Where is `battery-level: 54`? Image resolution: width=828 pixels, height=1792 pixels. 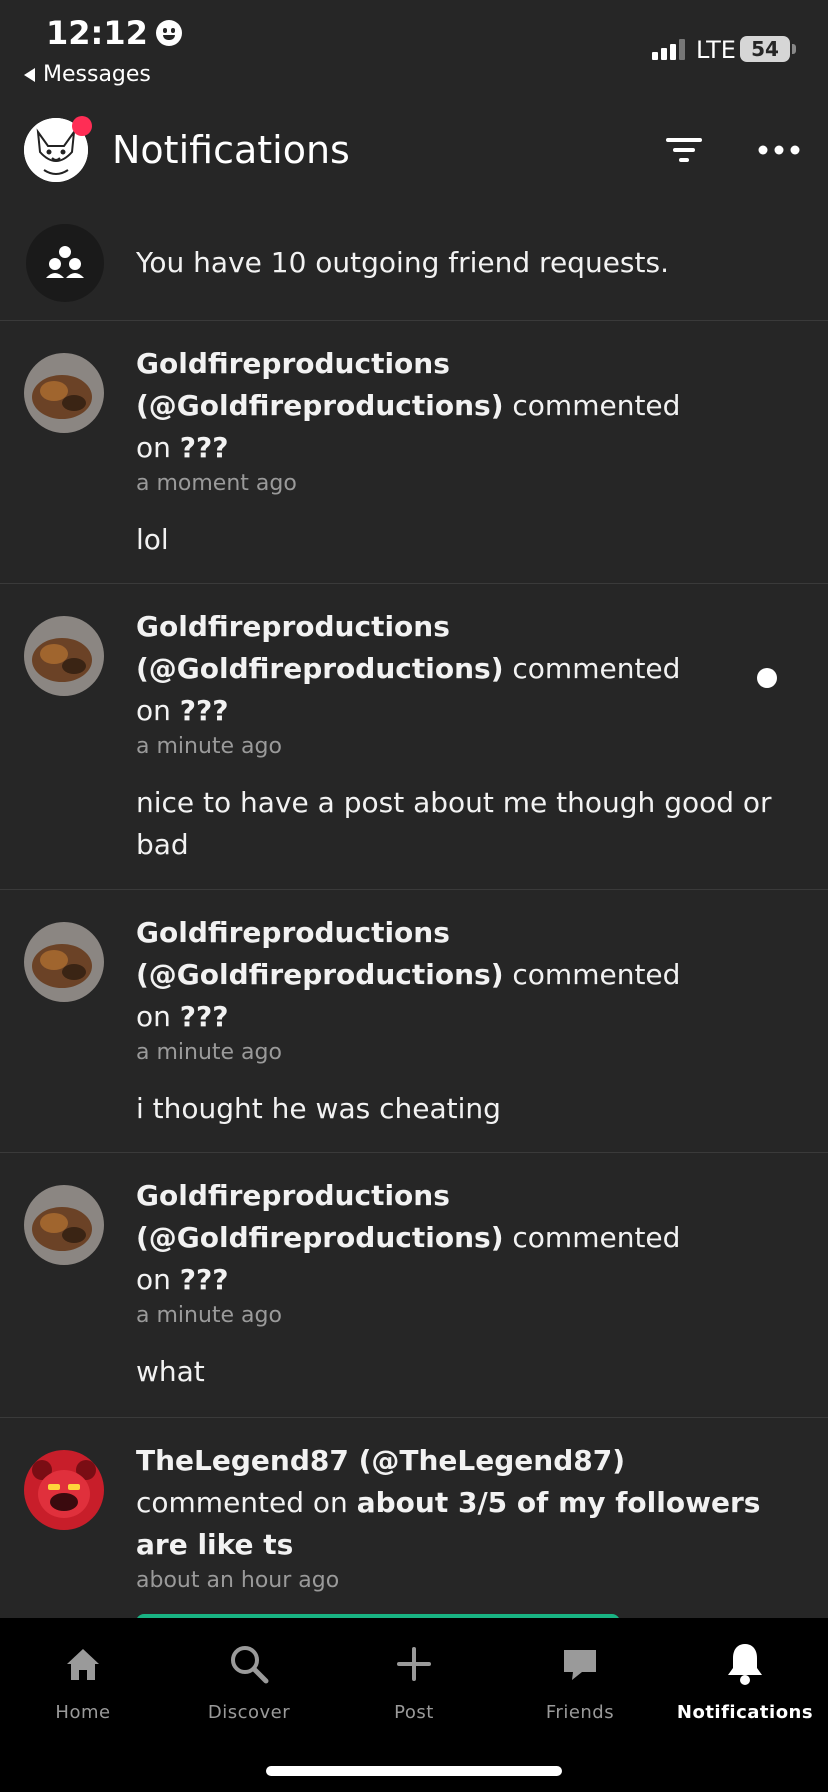 battery-level: 54 is located at coordinates (765, 49).